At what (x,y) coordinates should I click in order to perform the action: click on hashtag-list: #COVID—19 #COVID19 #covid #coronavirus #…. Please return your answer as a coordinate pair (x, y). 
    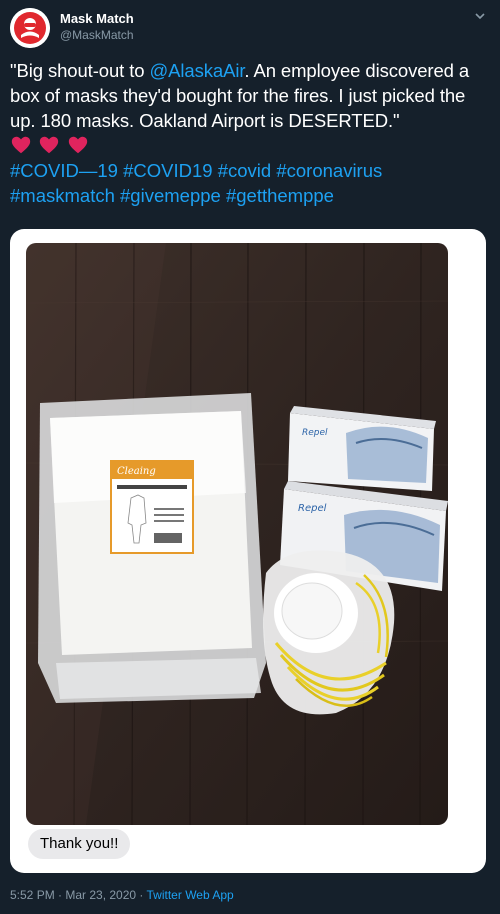
    Looking at the image, I should click on (250, 183).